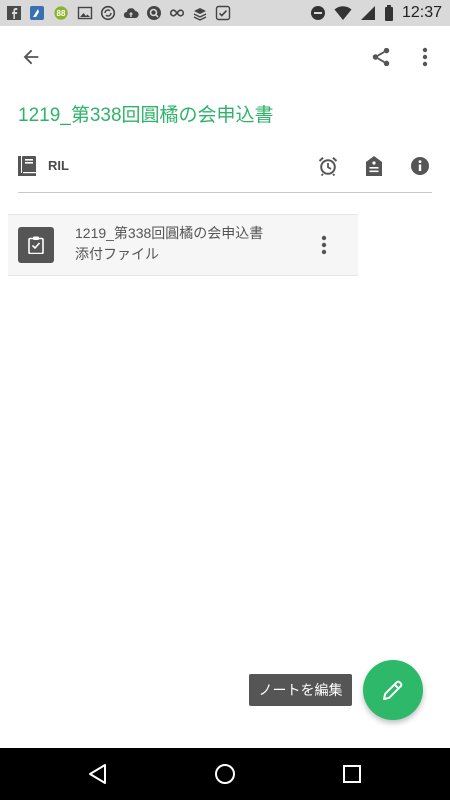  Describe the element at coordinates (58, 165) in the screenshot. I see `notebook-name: RIL` at that location.